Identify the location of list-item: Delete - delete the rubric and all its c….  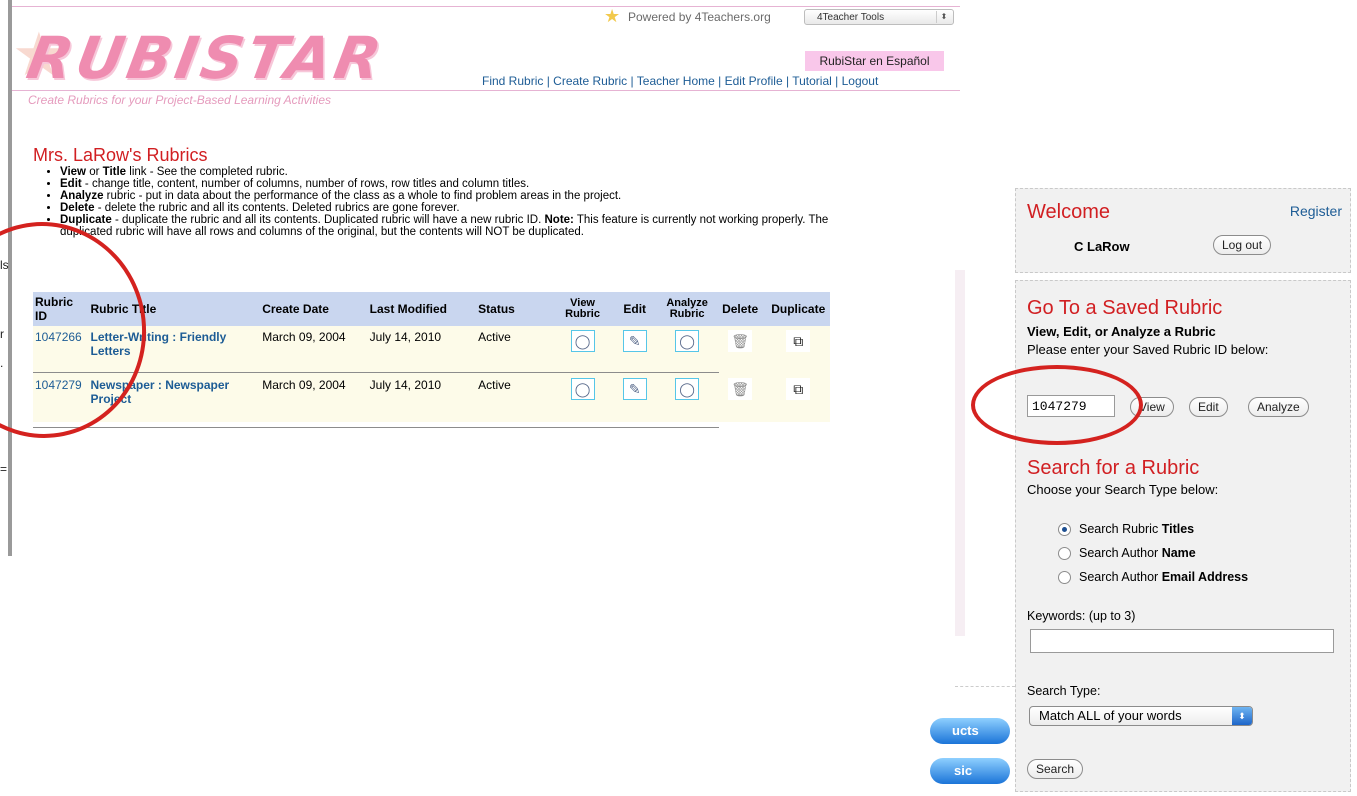
(460, 208).